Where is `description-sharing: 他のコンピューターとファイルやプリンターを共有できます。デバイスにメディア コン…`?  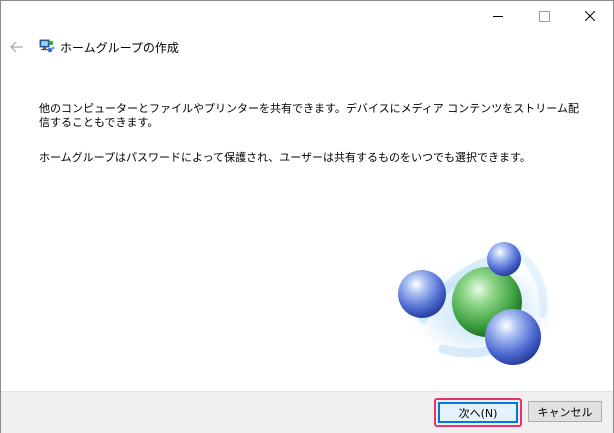 description-sharing: 他のコンピューターとファイルやプリンターを共有できます。デバイスにメディア コン… is located at coordinates (309, 115).